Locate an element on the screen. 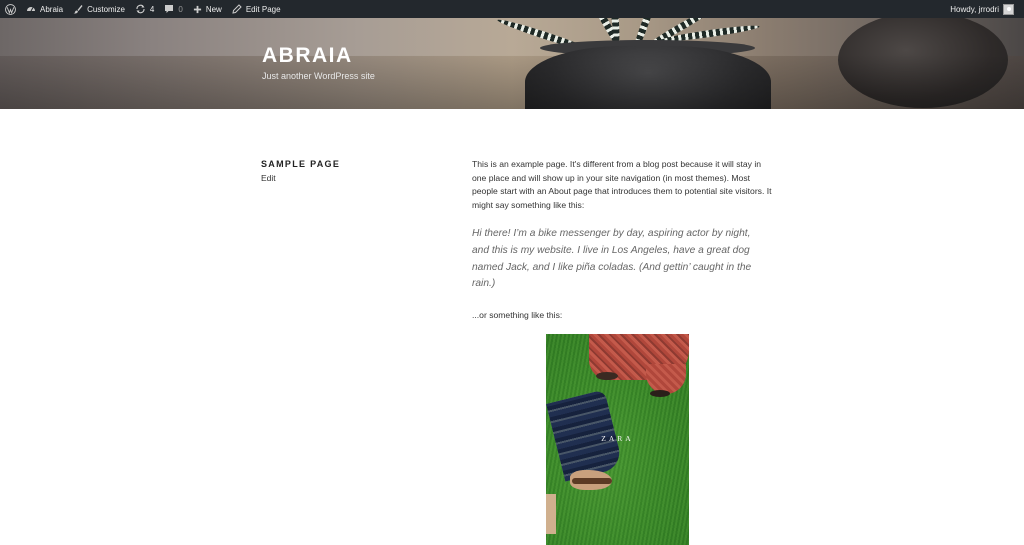 The height and width of the screenshot is (545, 1024). edit-page-link: Edit Page is located at coordinates (256, 9).